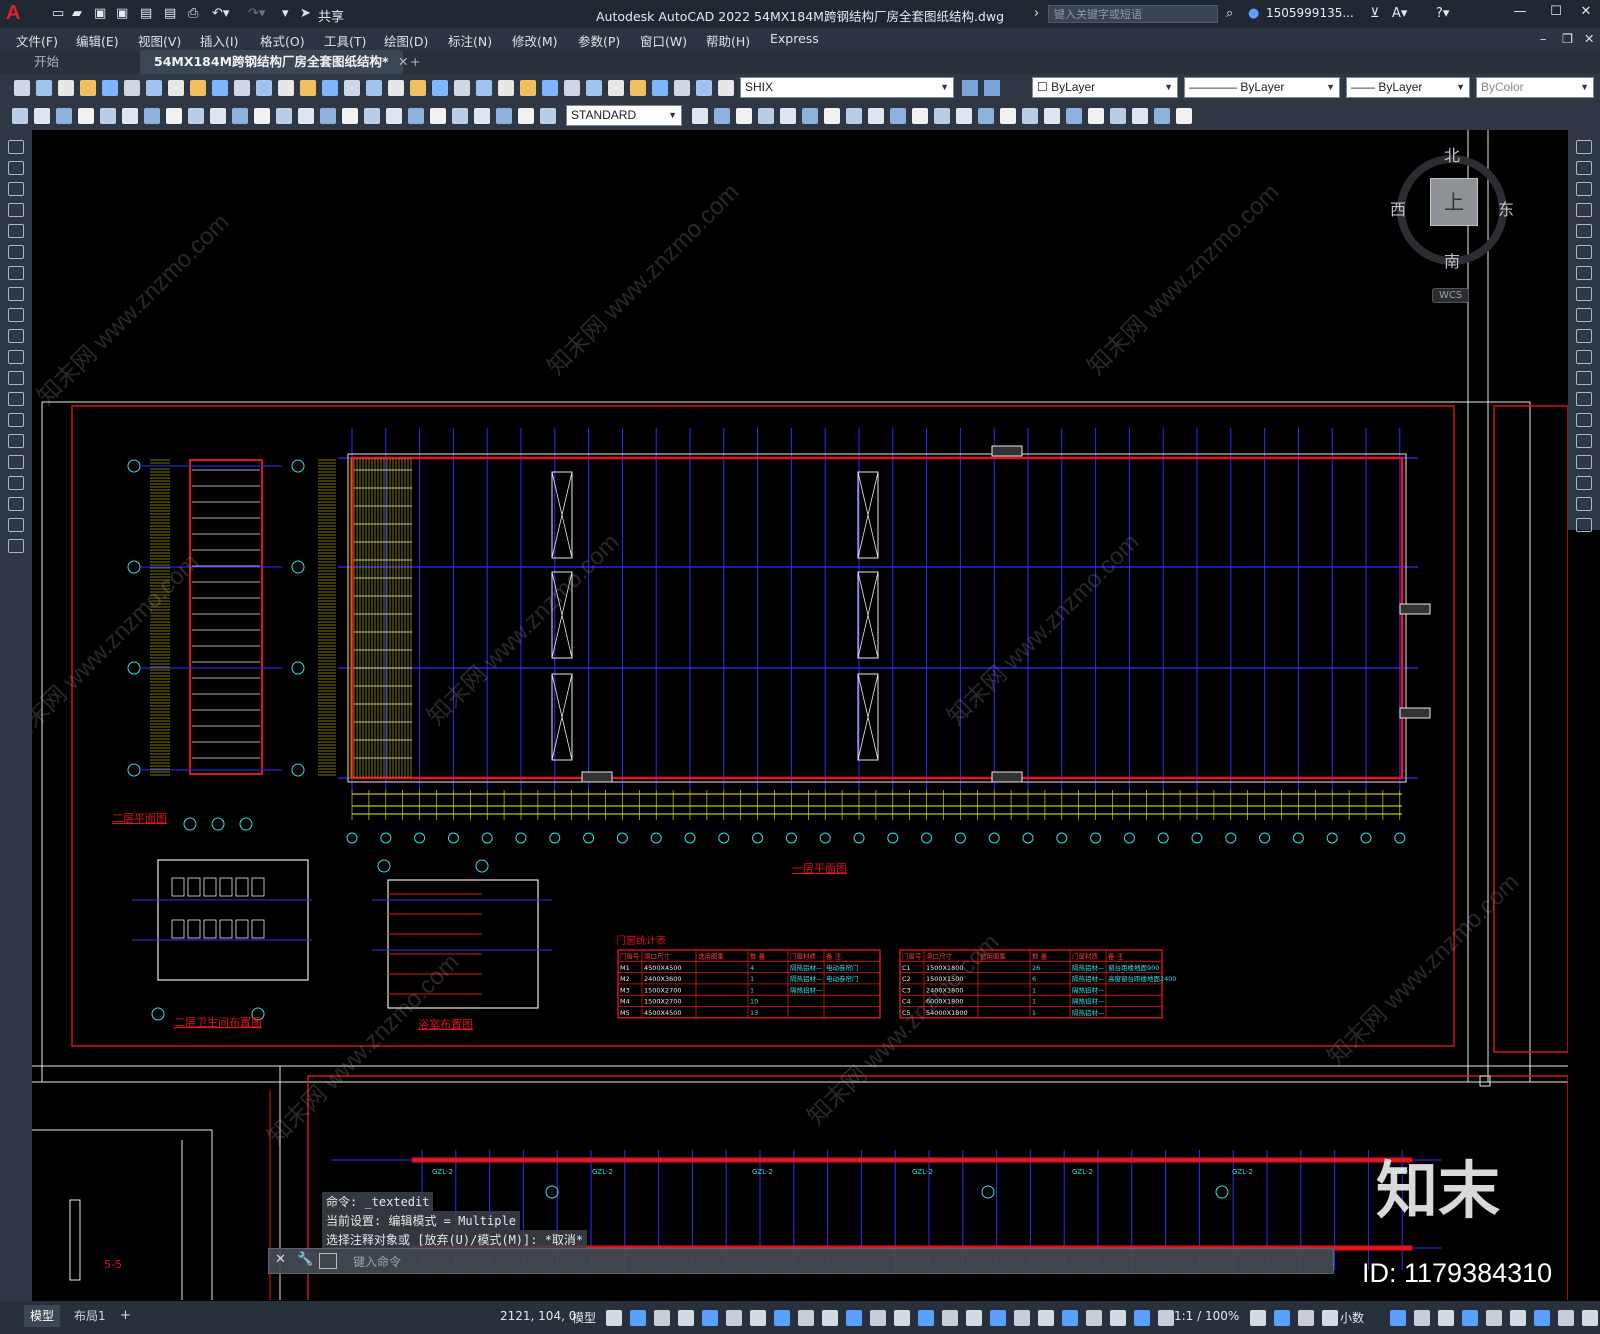 This screenshot has width=1600, height=1334. I want to click on menu-window: 窗口(W), so click(663, 40).